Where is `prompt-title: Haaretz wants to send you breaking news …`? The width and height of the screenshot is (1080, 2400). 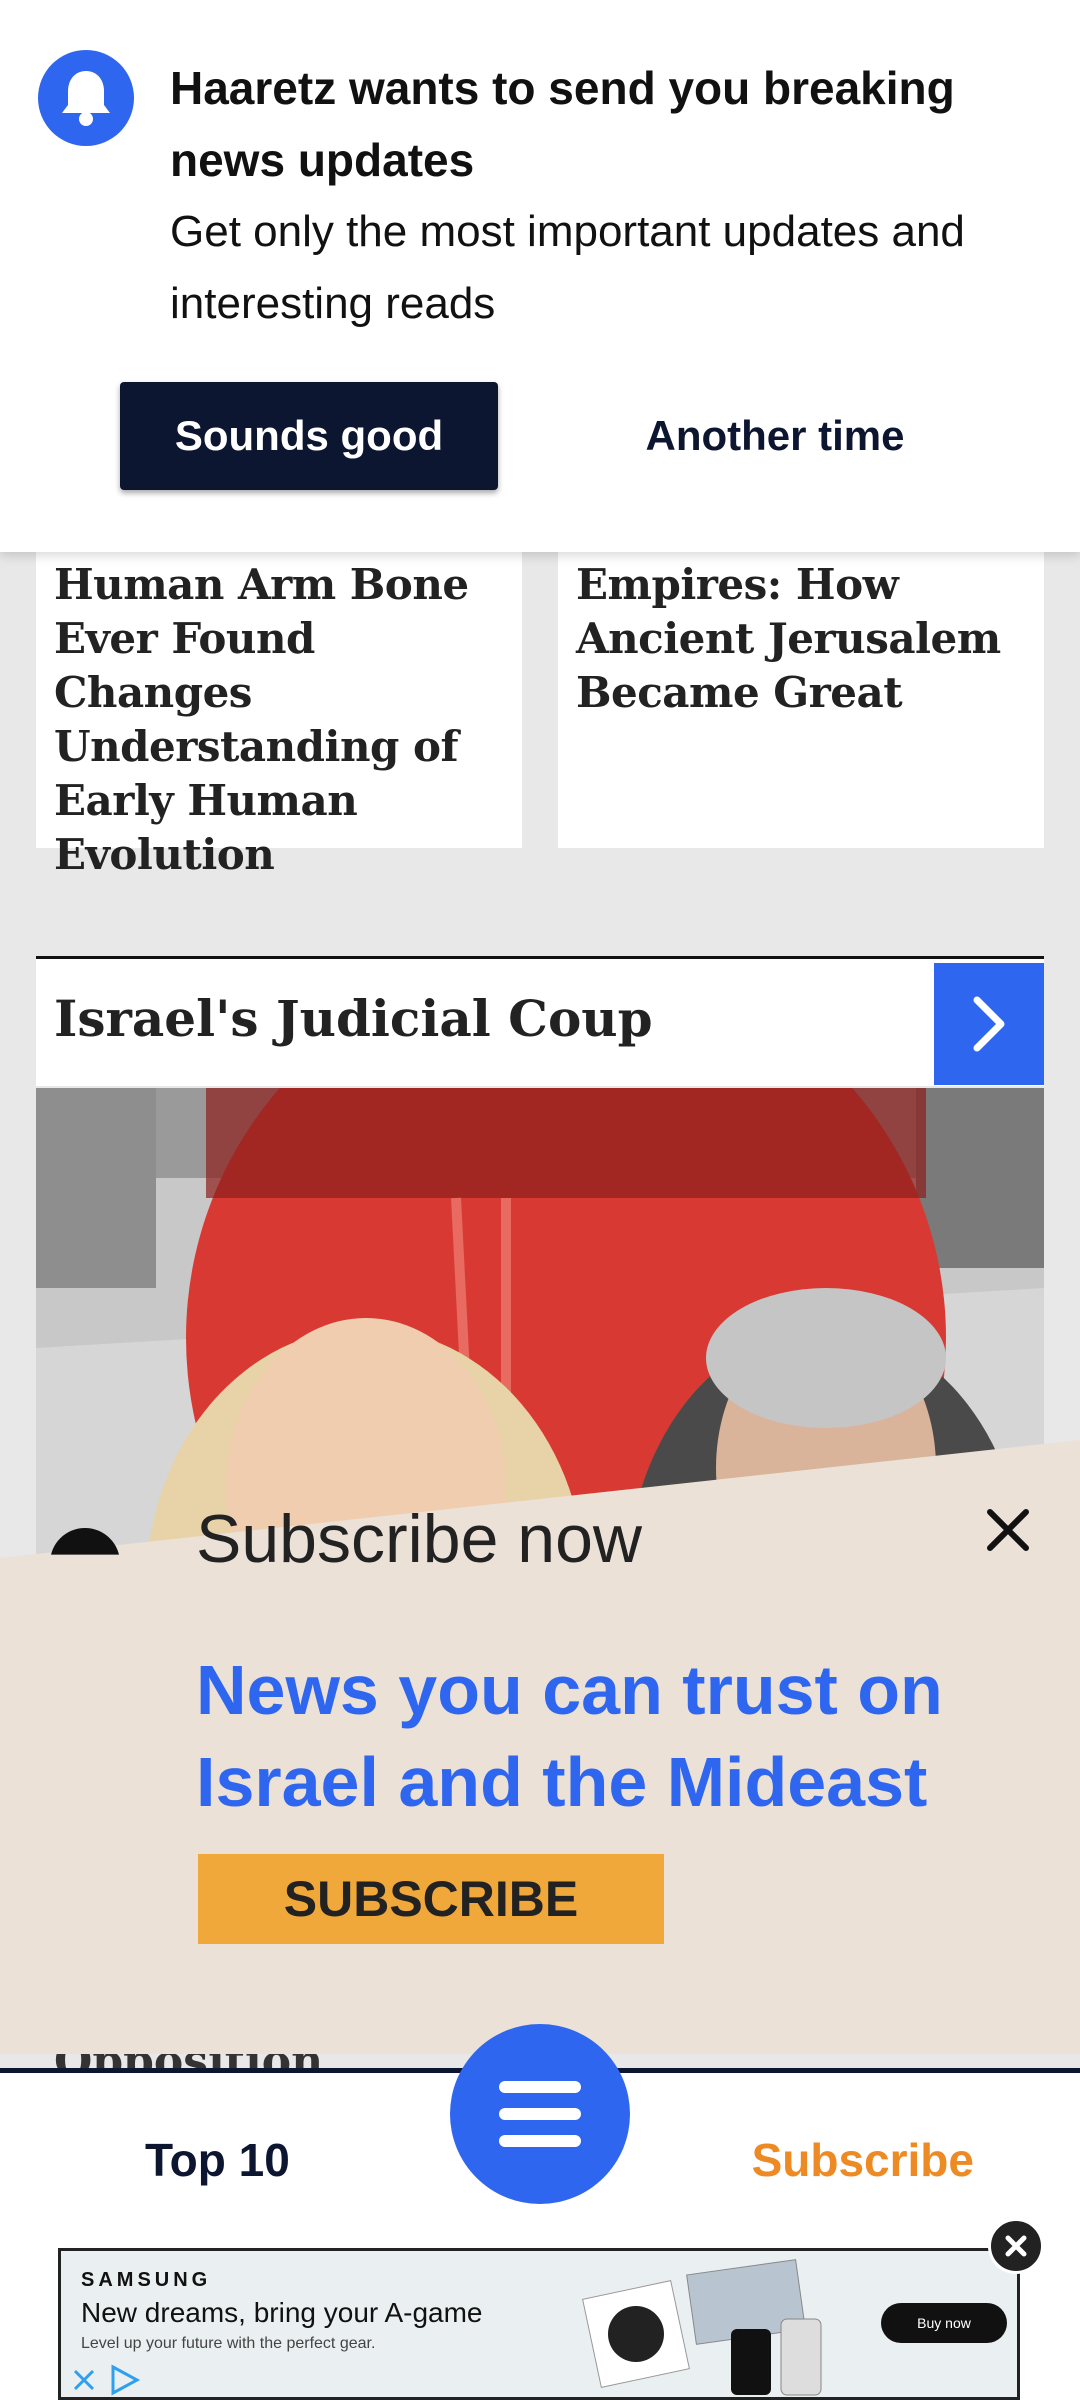
prompt-title: Haaretz wants to send you breaking news … is located at coordinates (562, 124).